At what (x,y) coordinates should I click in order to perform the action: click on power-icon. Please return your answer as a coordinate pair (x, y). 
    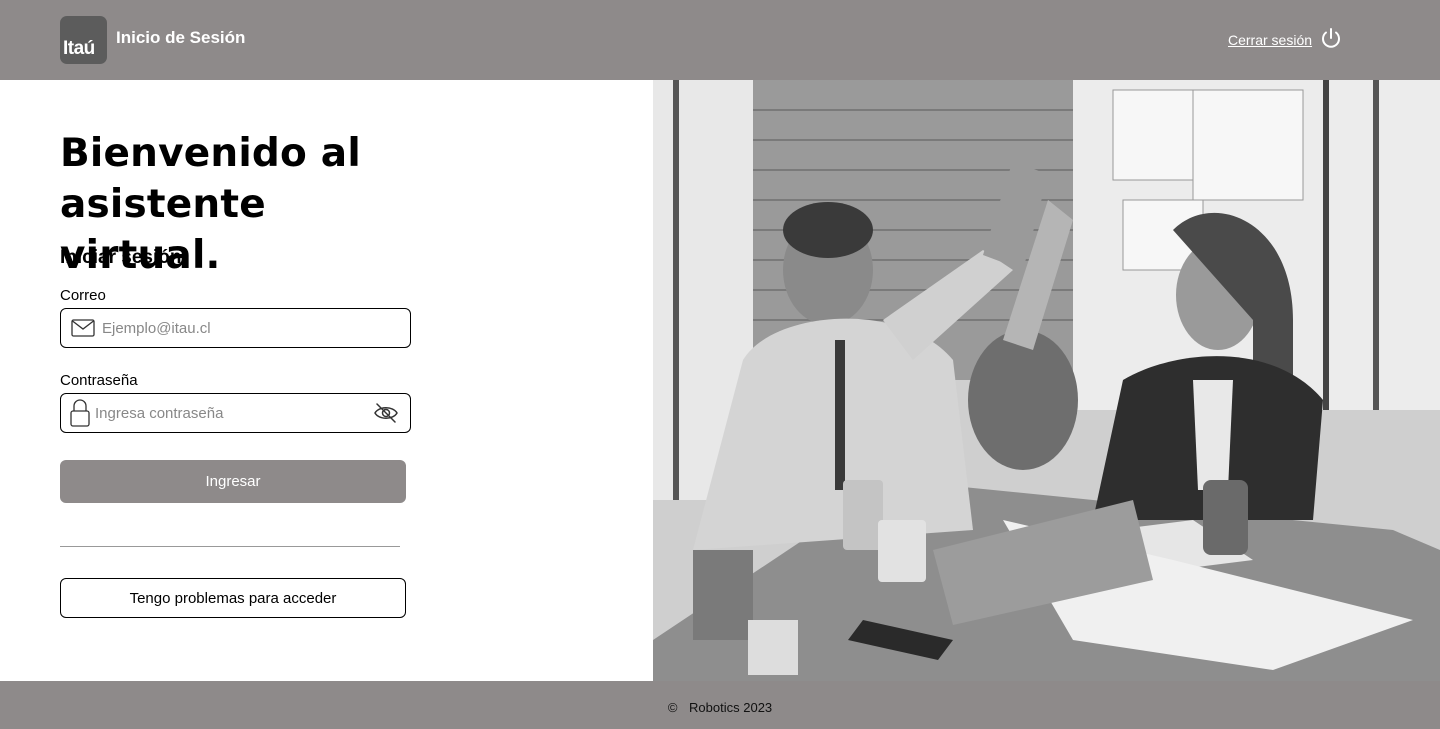
    Looking at the image, I should click on (1331, 39).